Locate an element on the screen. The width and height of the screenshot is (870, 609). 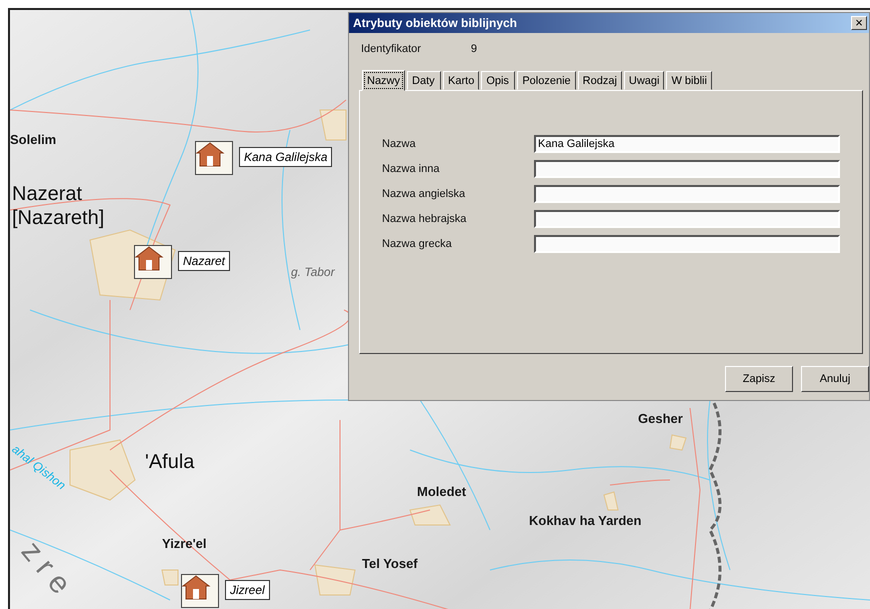
tab: Daty is located at coordinates (424, 80).